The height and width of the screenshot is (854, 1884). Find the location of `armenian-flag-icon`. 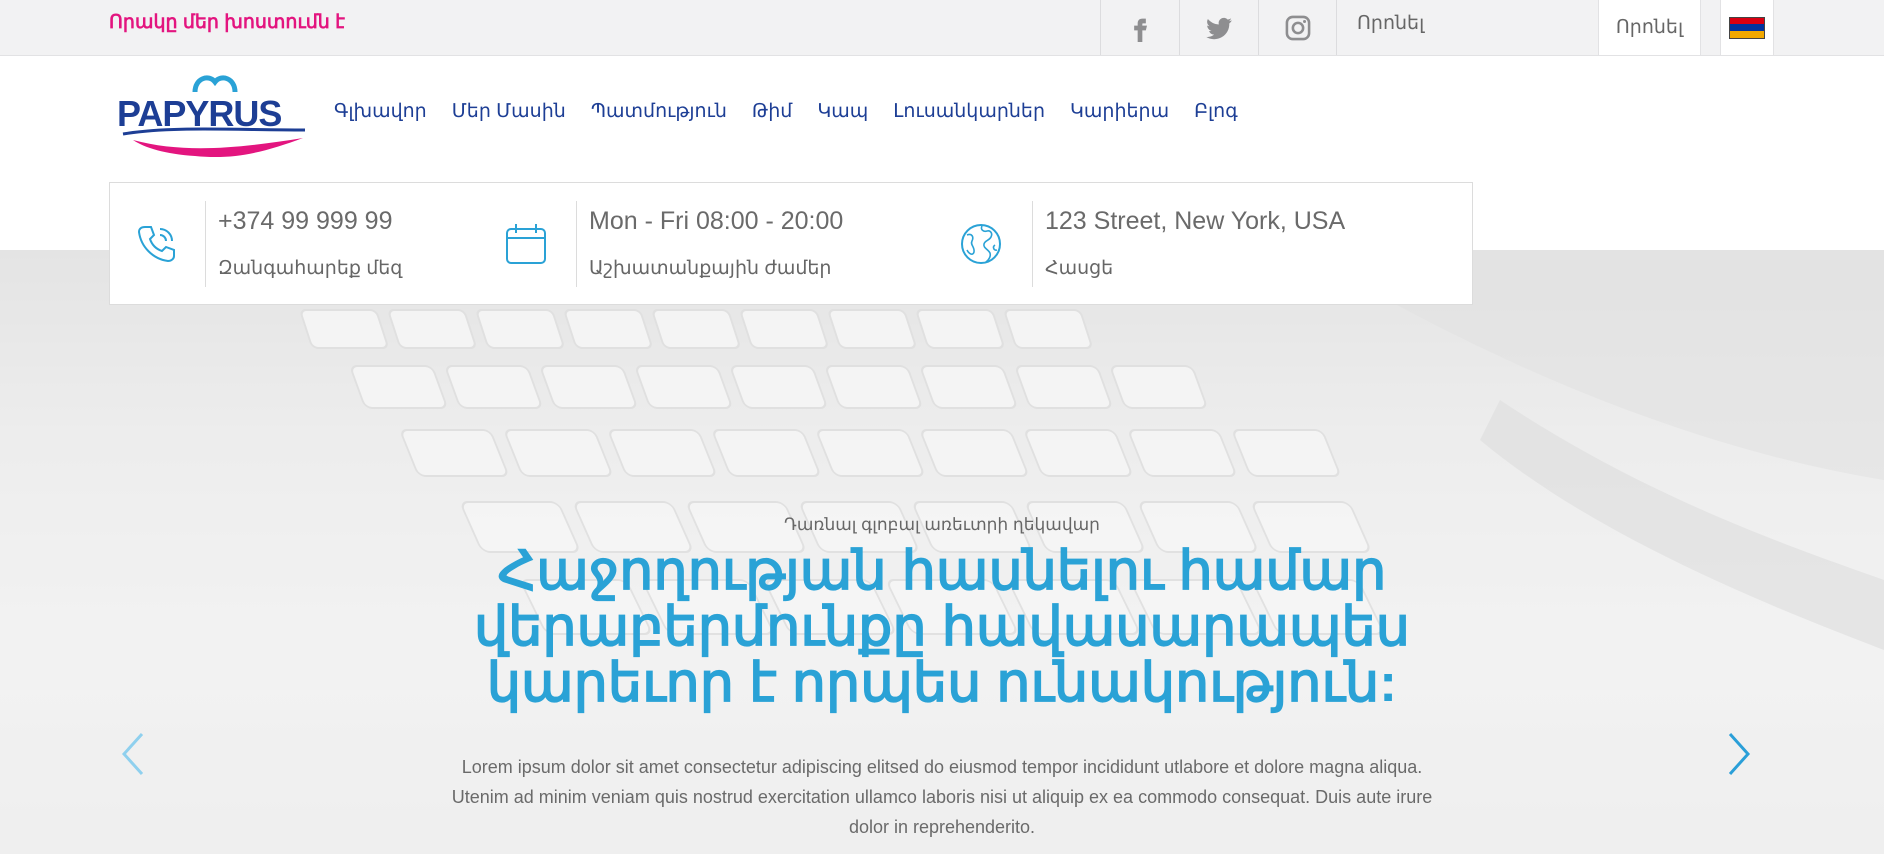

armenian-flag-icon is located at coordinates (1747, 27).